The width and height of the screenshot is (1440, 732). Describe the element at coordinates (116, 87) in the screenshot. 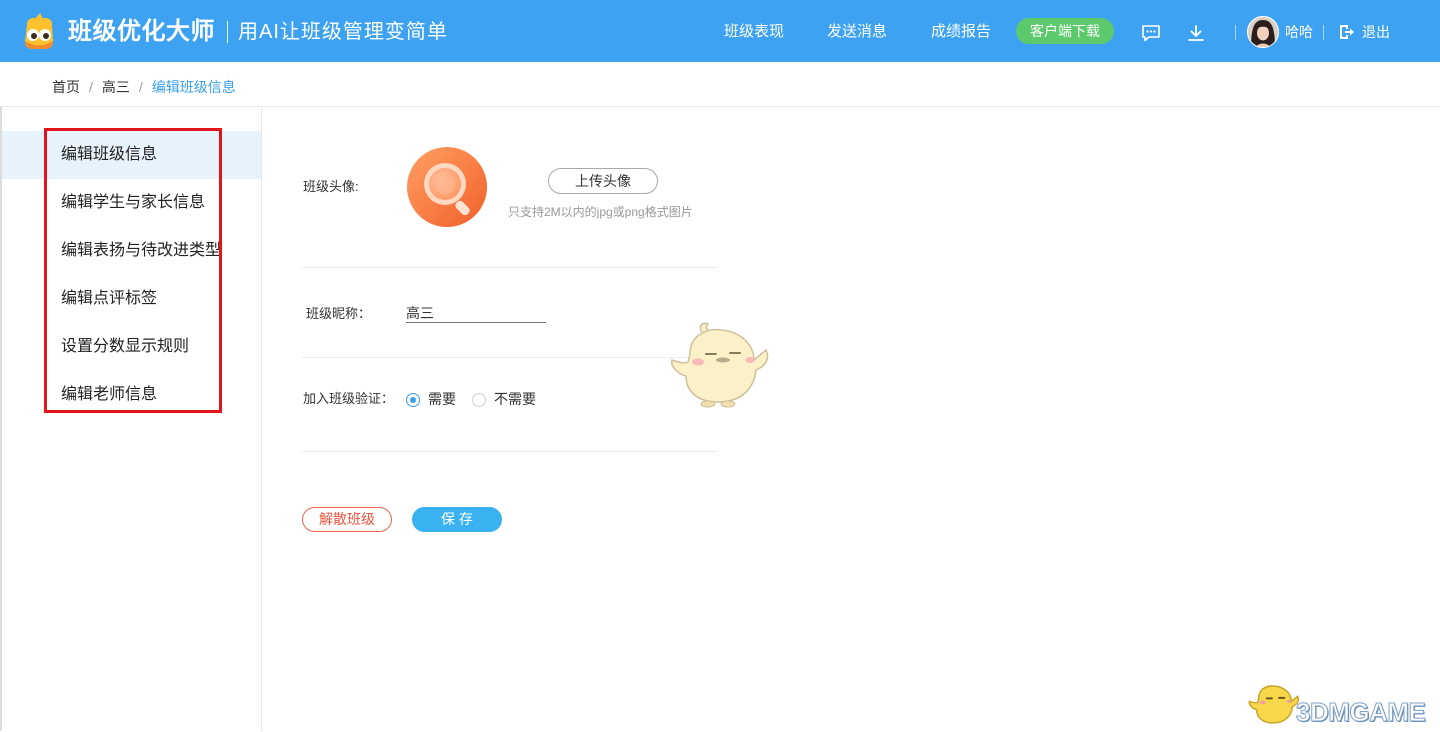

I see `breadcrumb-class: 高三` at that location.